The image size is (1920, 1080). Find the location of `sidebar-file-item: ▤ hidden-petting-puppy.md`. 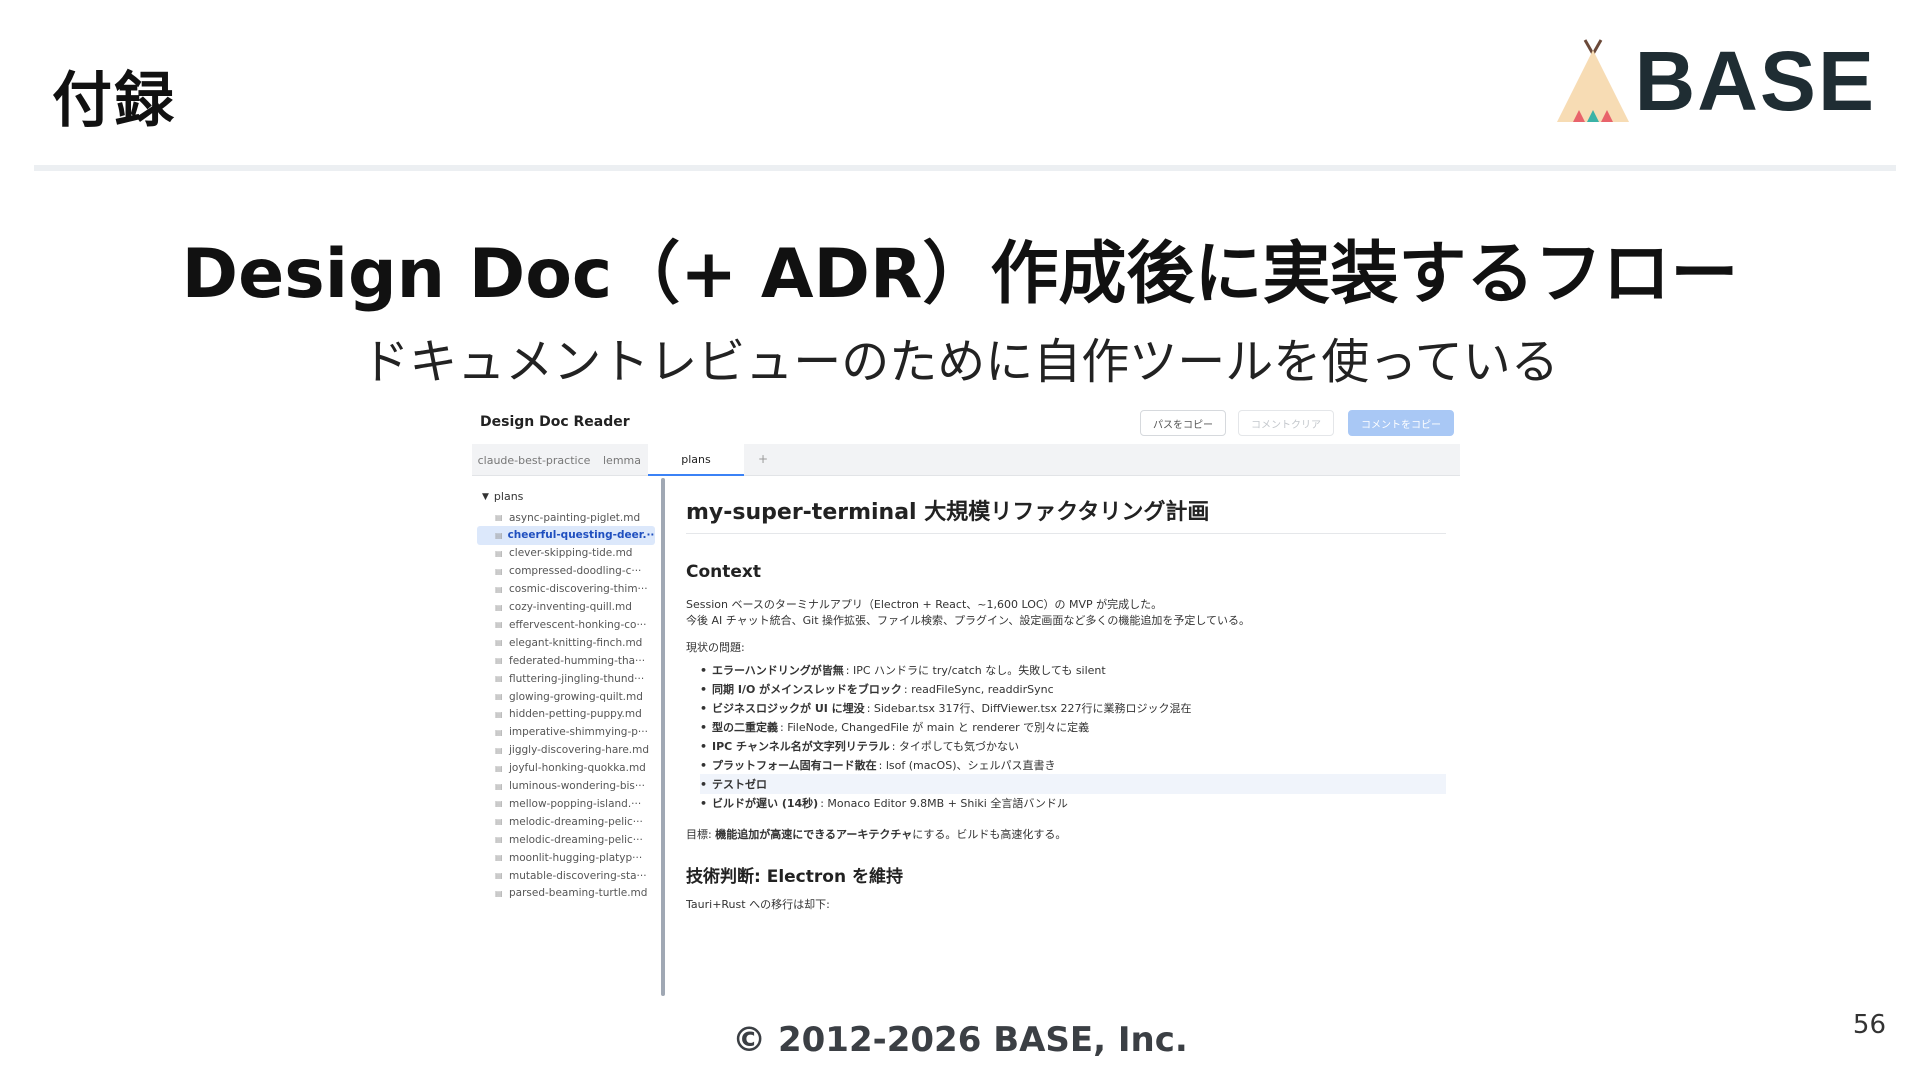

sidebar-file-item: ▤ hidden-petting-puppy.md is located at coordinates (566, 714).